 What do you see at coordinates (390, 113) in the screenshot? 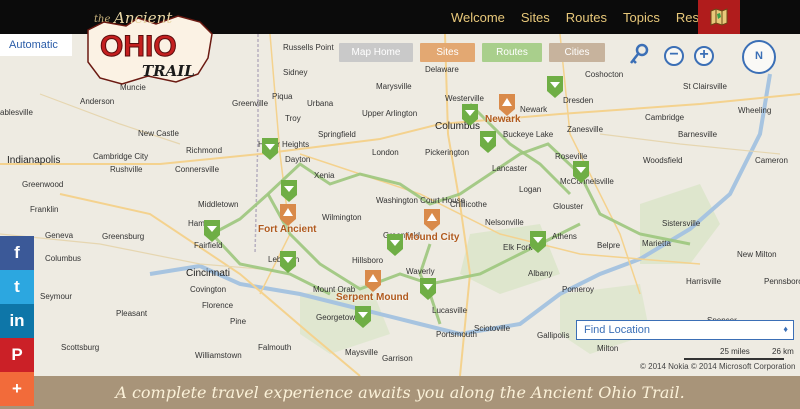
I see `city-label: Upper Arlington` at bounding box center [390, 113].